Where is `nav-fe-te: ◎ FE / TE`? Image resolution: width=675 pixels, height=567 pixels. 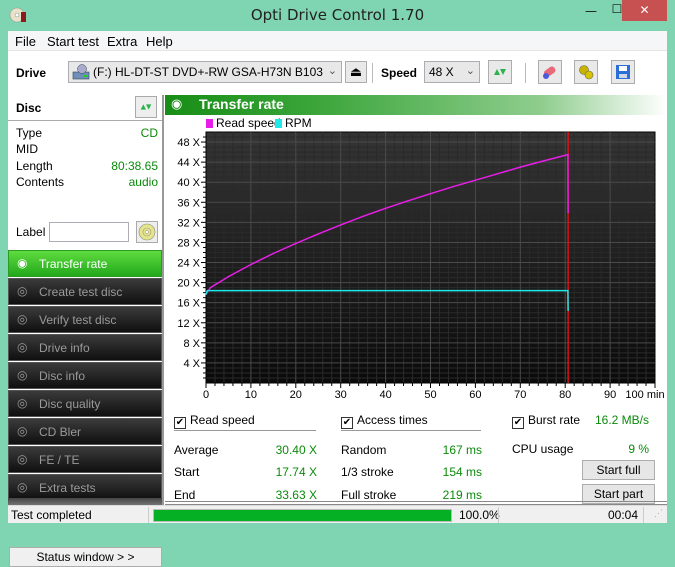
nav-fe-te: ◎ FE / TE is located at coordinates (85, 459).